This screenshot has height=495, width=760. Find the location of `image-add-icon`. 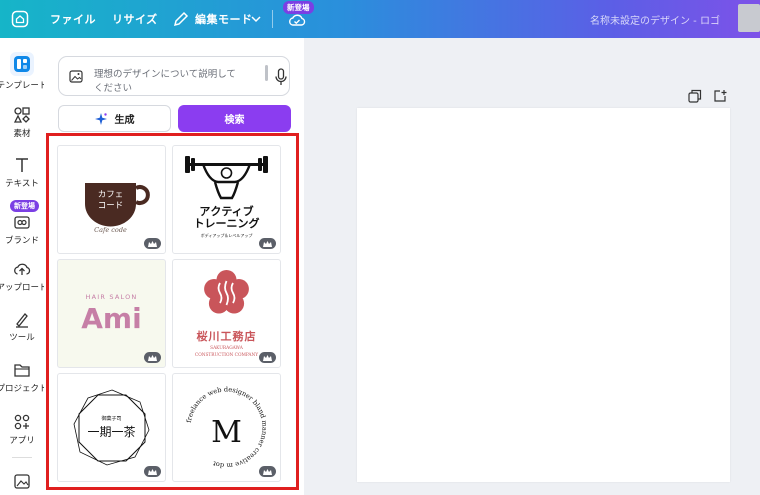

image-add-icon is located at coordinates (76, 76).